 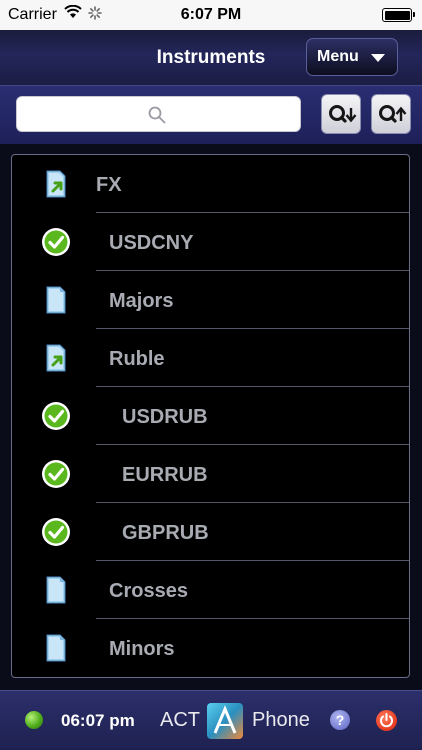 I want to click on list-item-usdrub: USDRUB, so click(x=210, y=416).